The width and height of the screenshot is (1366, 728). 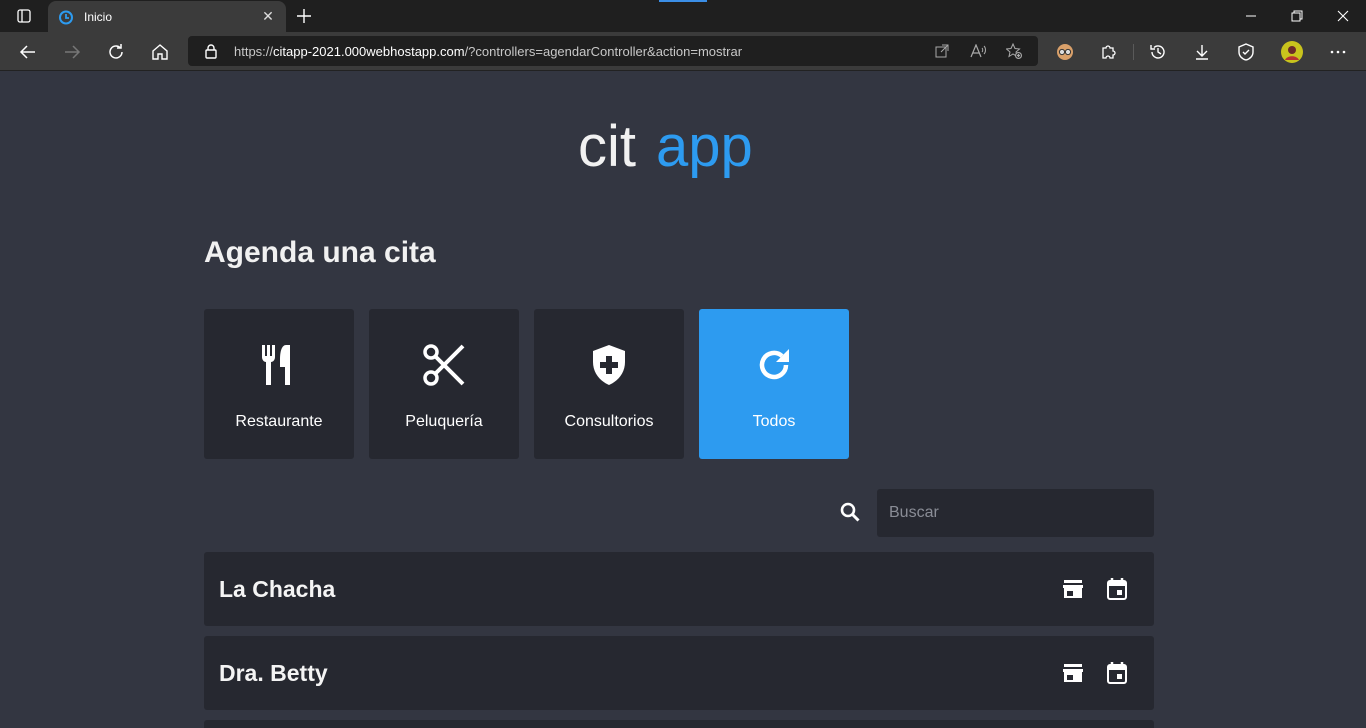 I want to click on restore-button, so click(x=1297, y=16).